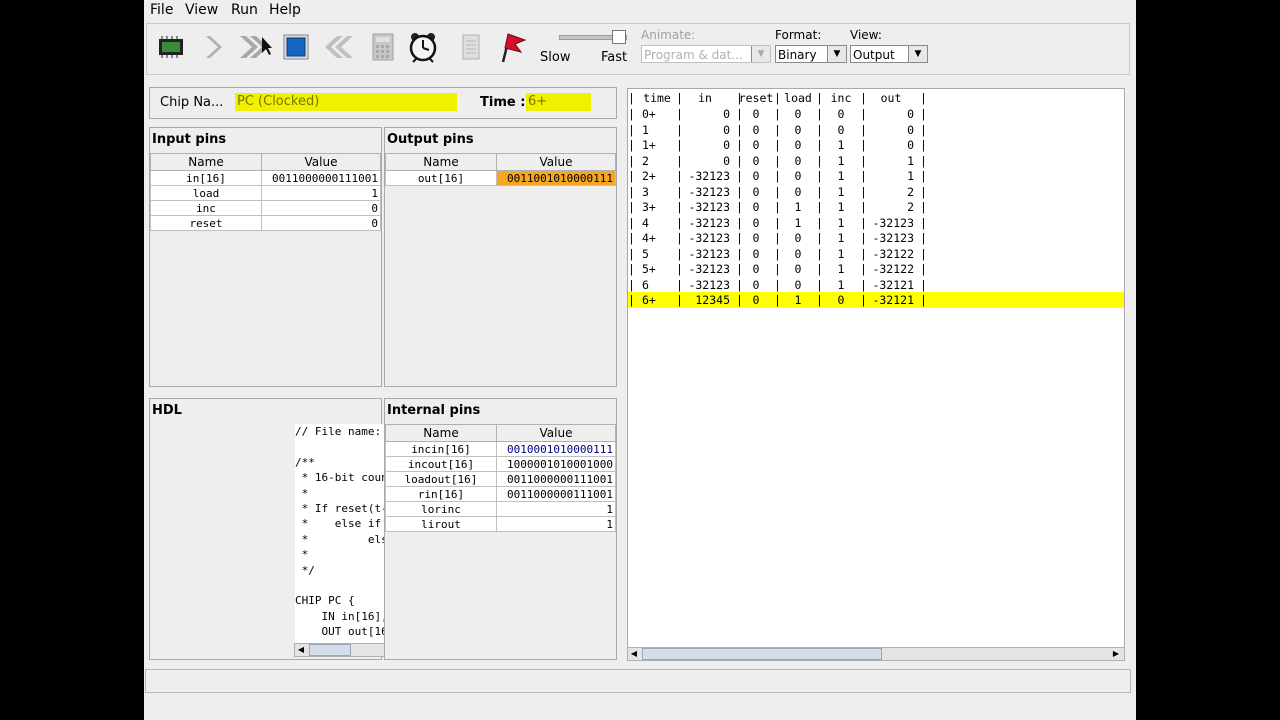 The width and height of the screenshot is (1280, 720). I want to click on hdl-hscroll-thumb, so click(330, 650).